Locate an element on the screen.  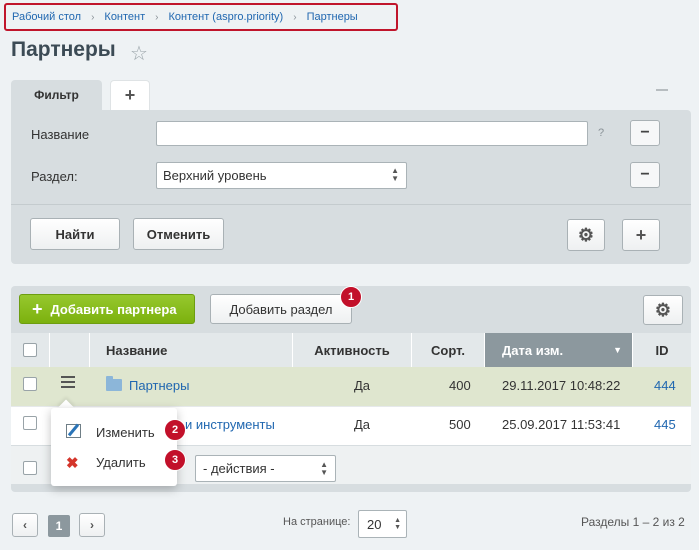
total-count: Разделы 1 – 2 из 2 is located at coordinates (633, 522).